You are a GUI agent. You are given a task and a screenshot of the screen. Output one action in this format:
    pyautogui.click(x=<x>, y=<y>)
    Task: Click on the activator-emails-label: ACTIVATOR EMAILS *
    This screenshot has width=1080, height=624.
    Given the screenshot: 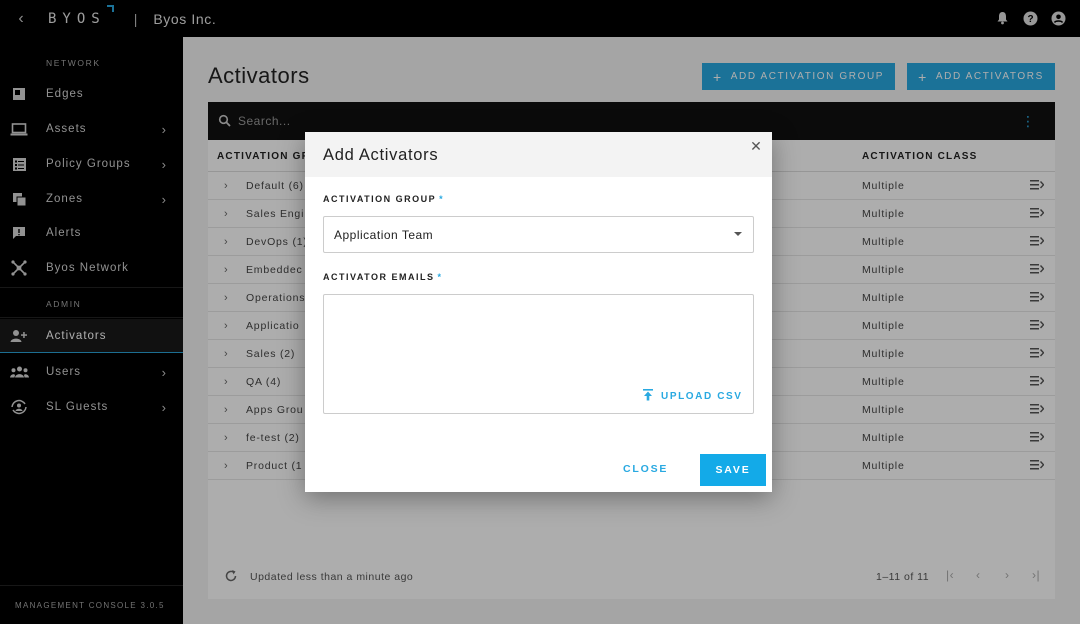 What is the action you would take?
    pyautogui.click(x=383, y=277)
    